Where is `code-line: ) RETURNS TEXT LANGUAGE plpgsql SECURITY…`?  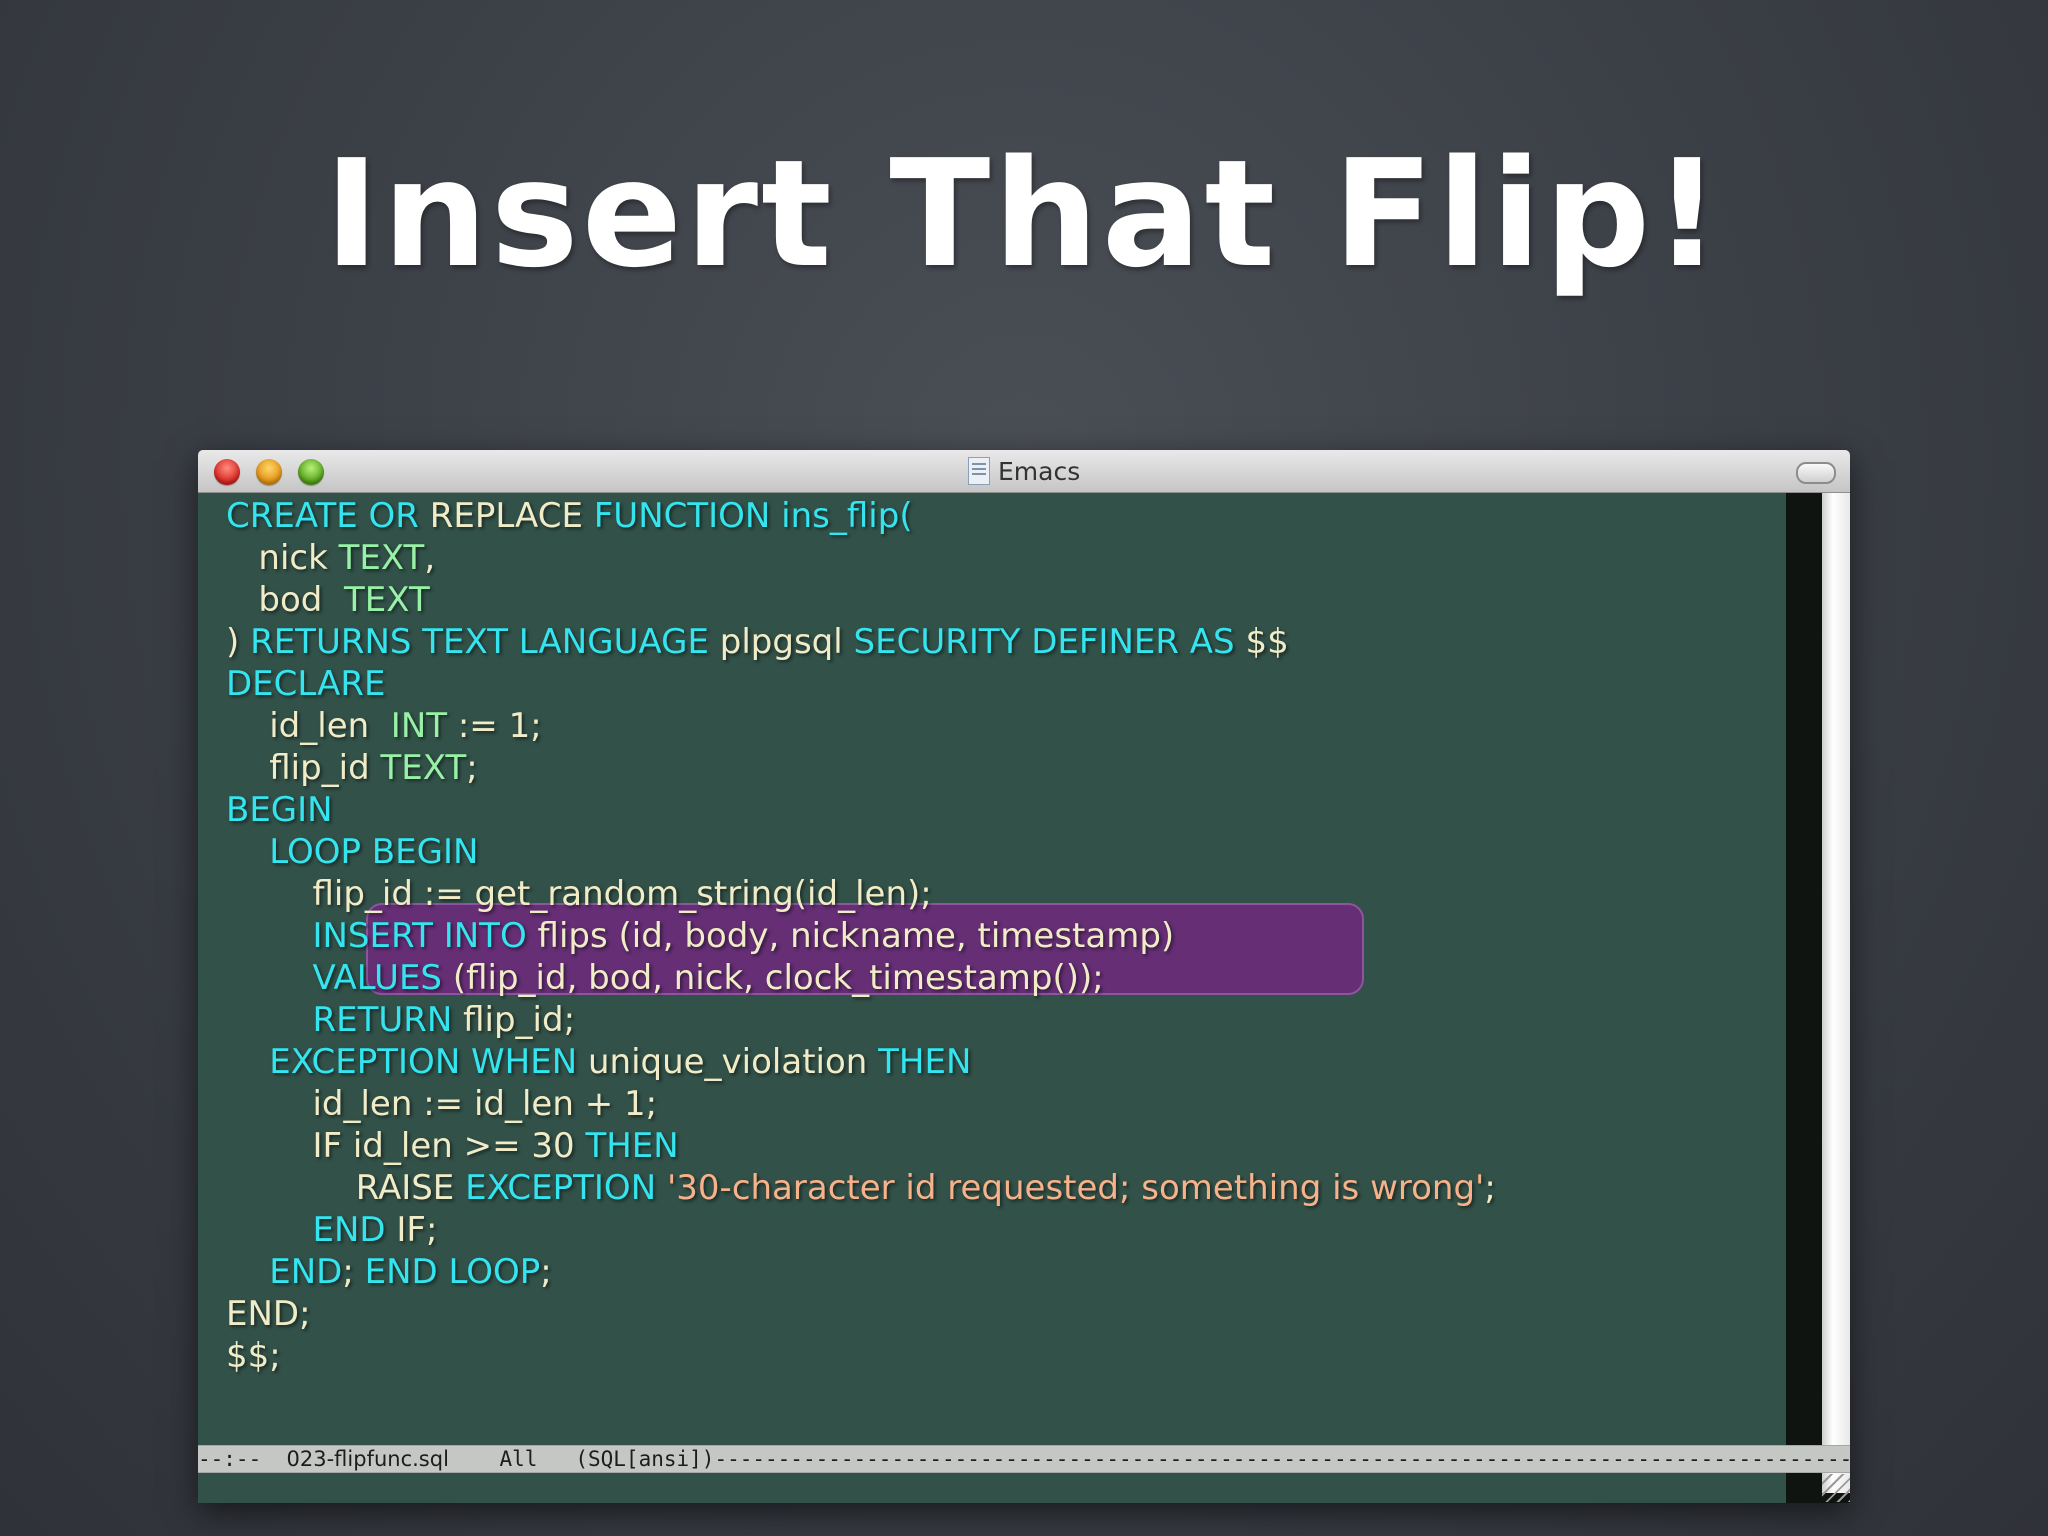
code-line: ) RETURNS TEXT LANGUAGE plpgsql SECURITY… is located at coordinates (861, 642).